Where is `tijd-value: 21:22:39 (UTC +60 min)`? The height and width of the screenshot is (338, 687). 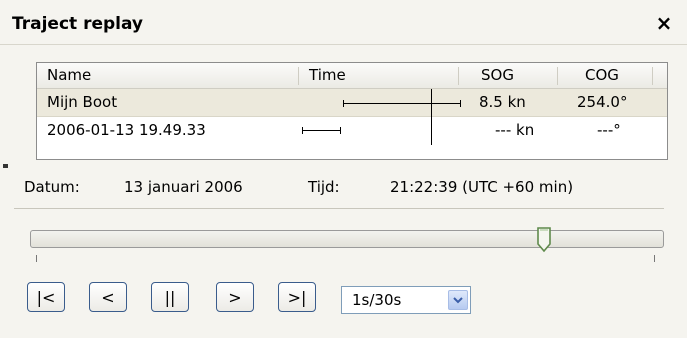 tijd-value: 21:22:39 (UTC +60 min) is located at coordinates (482, 187).